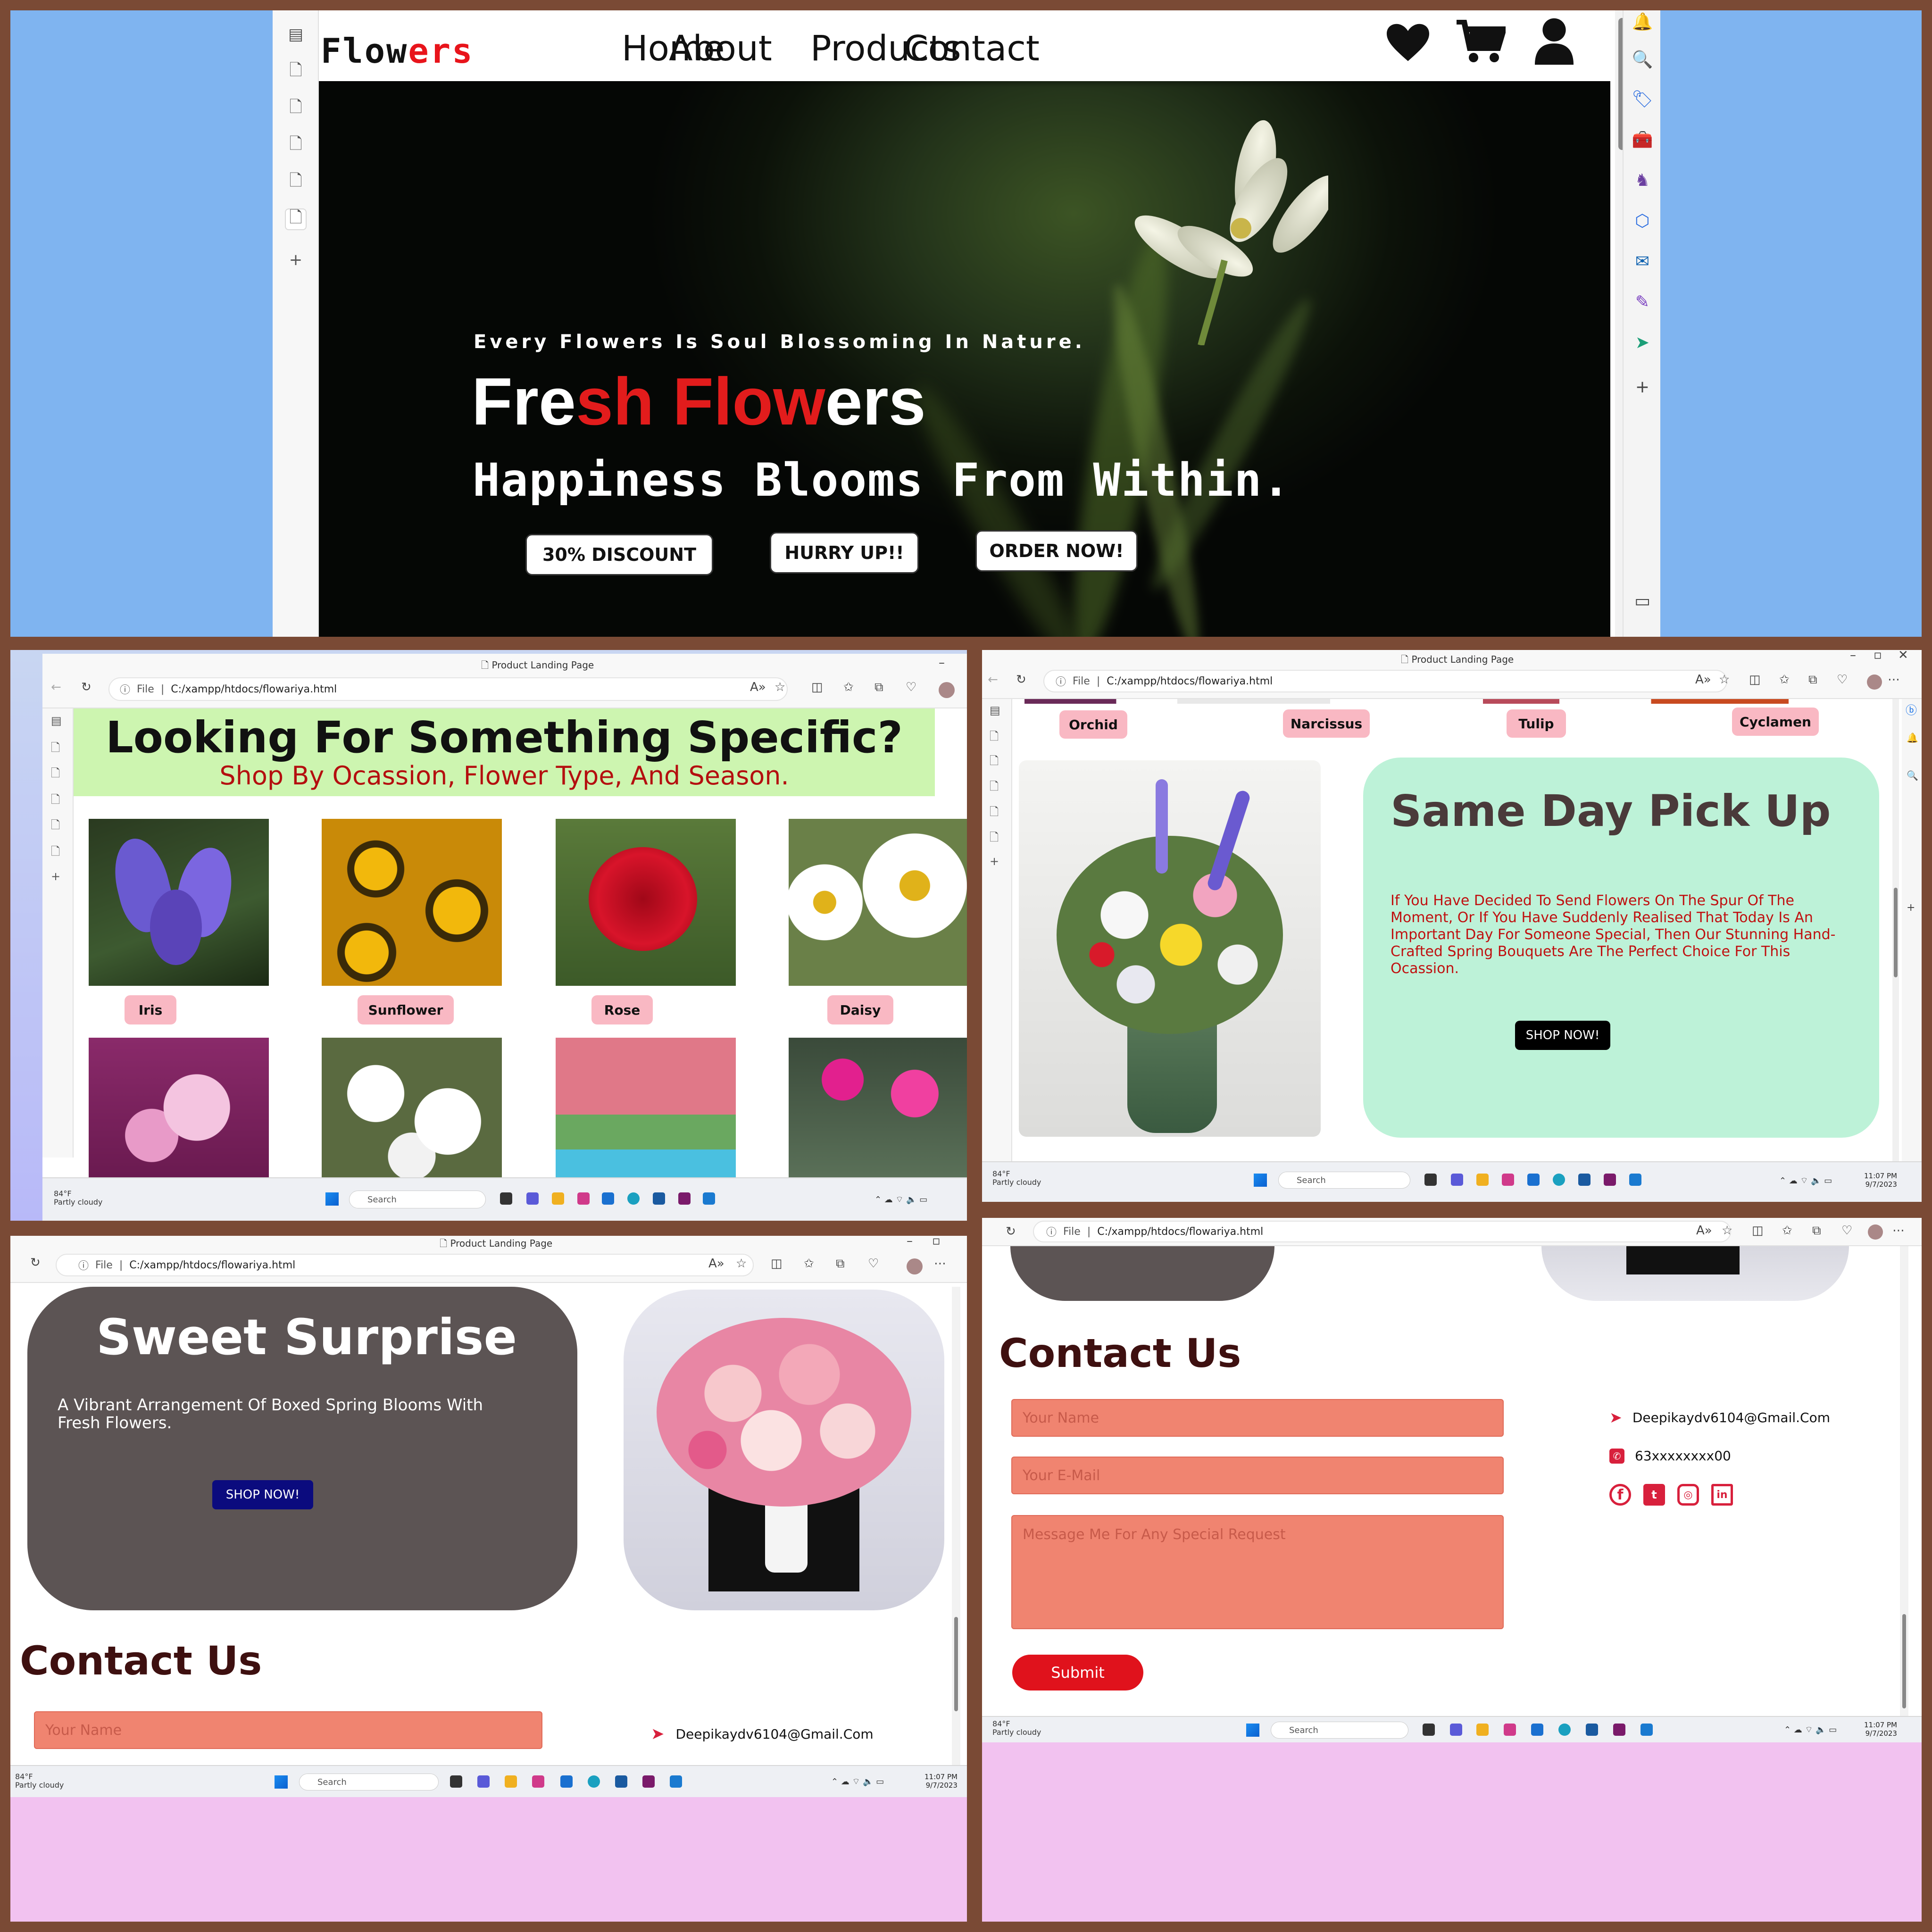 Image resolution: width=1932 pixels, height=1932 pixels. Describe the element at coordinates (1643, 22) in the screenshot. I see `bell-icon: 🔔` at that location.